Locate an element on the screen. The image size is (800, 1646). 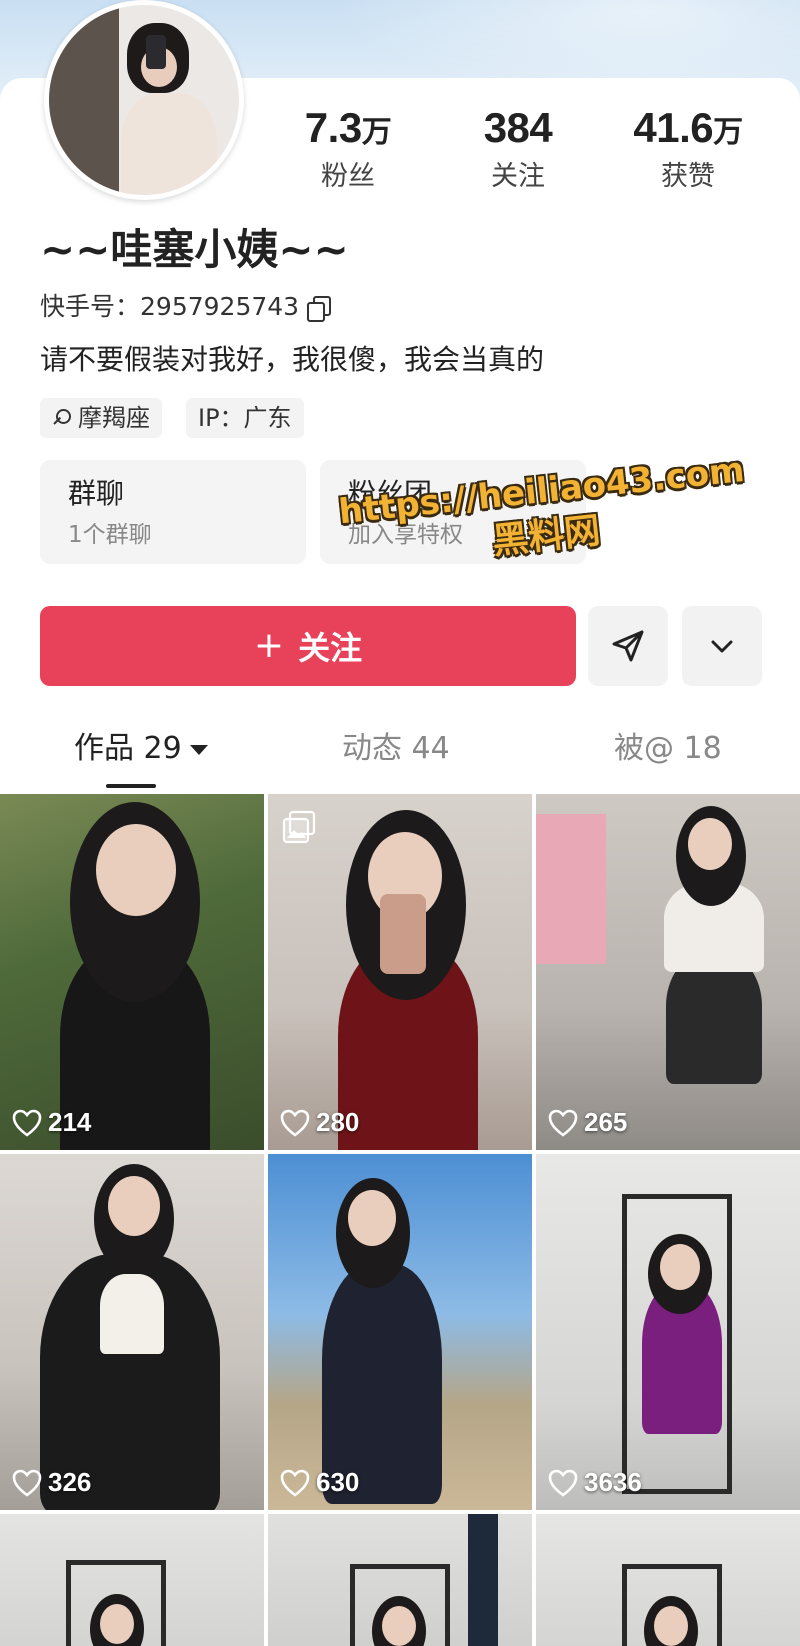
stat-likes: 41.6万 获赞 is located at coordinates (688, 149).